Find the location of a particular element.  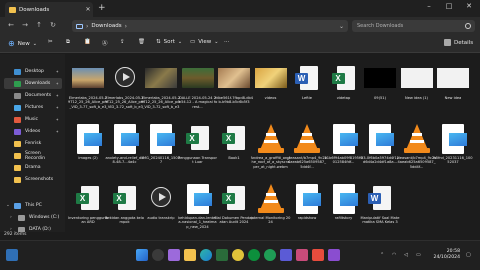

close-tab-icon: ✕ is located at coordinates (88, 9).